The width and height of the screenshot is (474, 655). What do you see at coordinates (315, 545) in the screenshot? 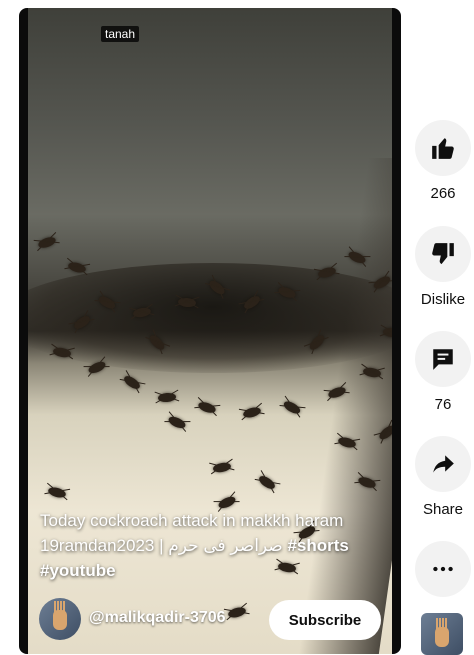
I see `hashtag-shorts: #shorts` at bounding box center [315, 545].